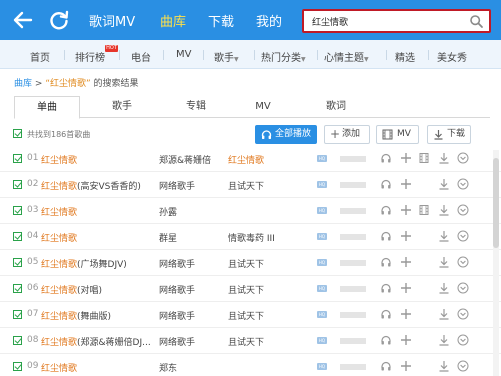 Image resolution: width=501 pixels, height=376 pixels. What do you see at coordinates (196, 107) in the screenshot?
I see `tab-albums: 专辑` at bounding box center [196, 107].